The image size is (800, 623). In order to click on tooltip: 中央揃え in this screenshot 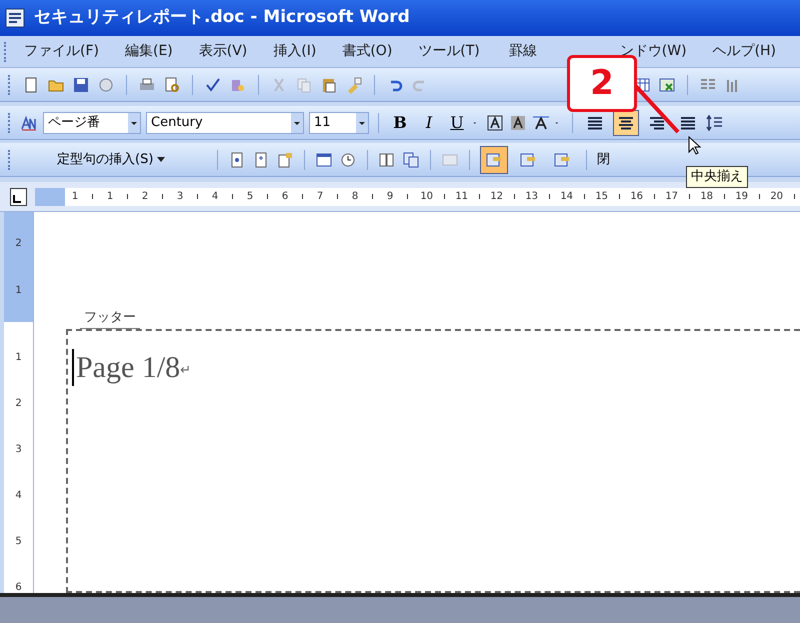, I will do `click(717, 177)`.